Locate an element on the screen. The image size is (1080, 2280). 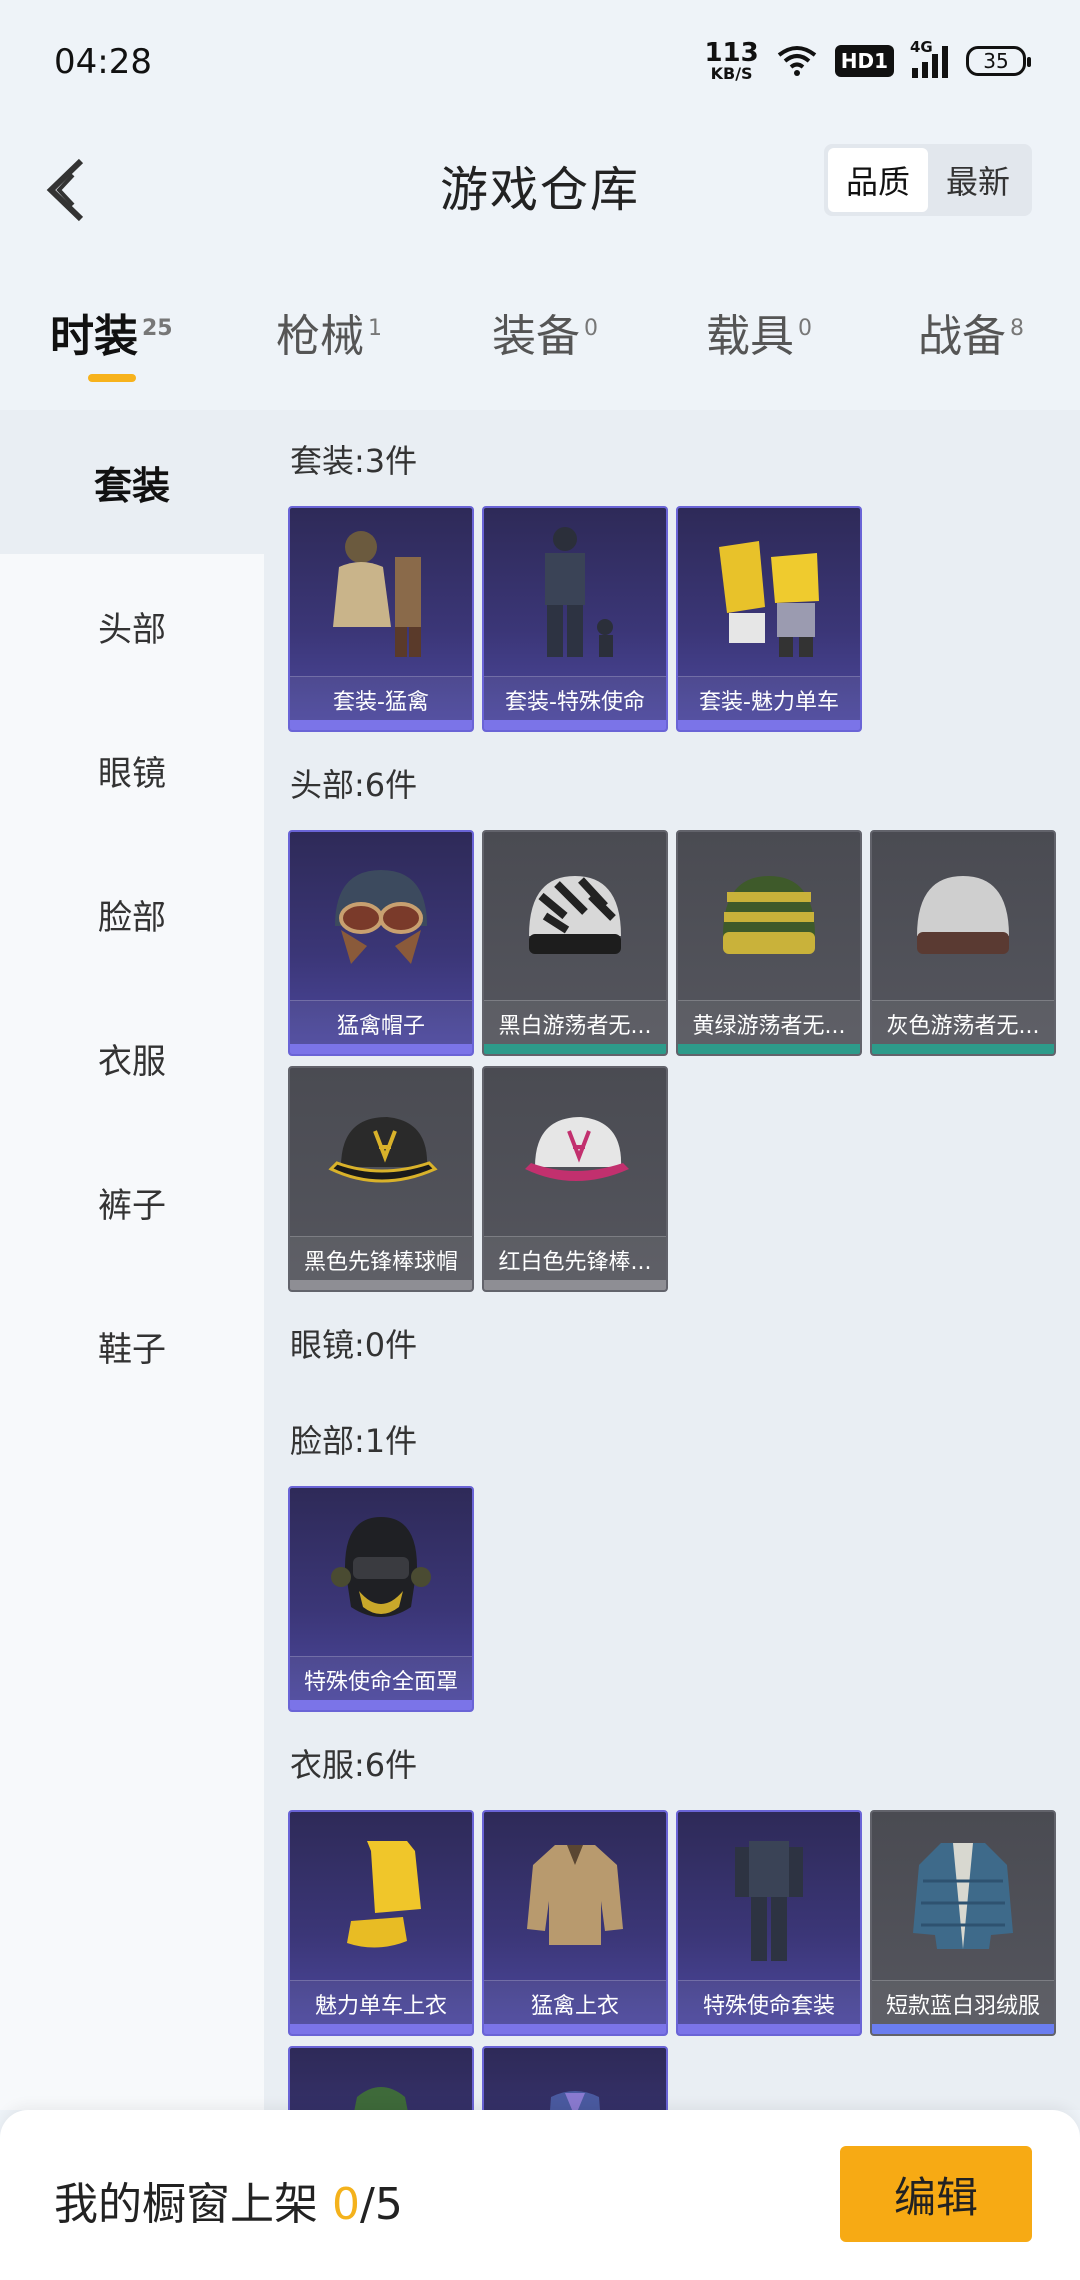
edit-button: 编辑 is located at coordinates (936, 2194).